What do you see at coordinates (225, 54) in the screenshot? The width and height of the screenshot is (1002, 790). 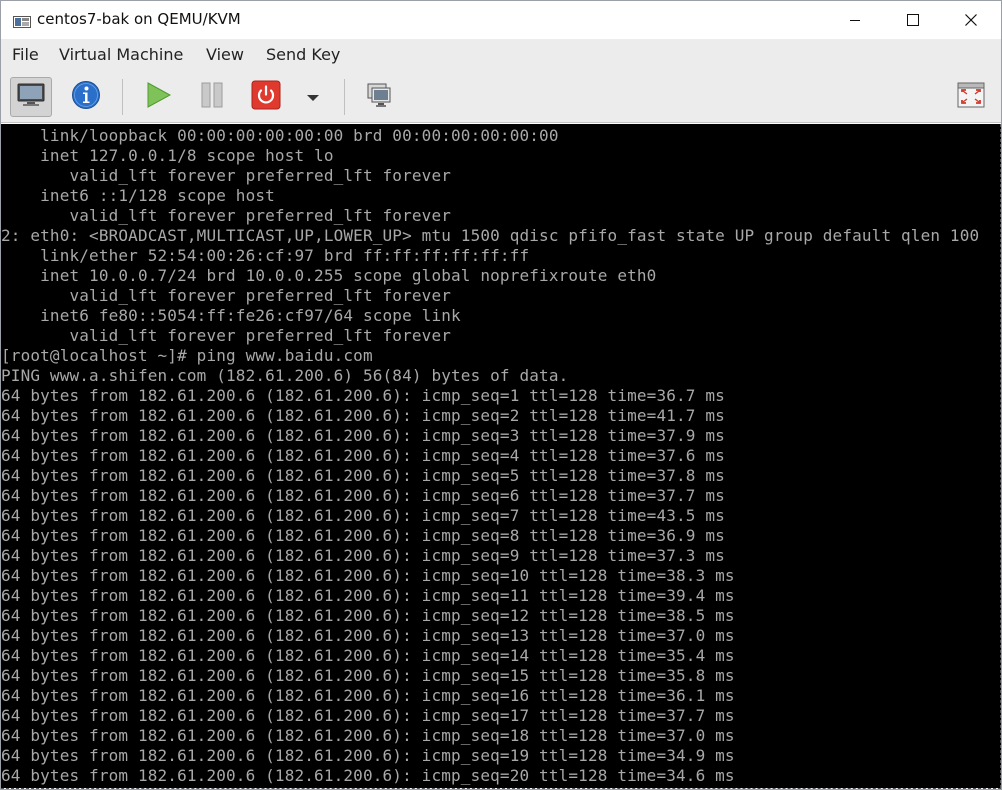 I see `menu-view: View` at bounding box center [225, 54].